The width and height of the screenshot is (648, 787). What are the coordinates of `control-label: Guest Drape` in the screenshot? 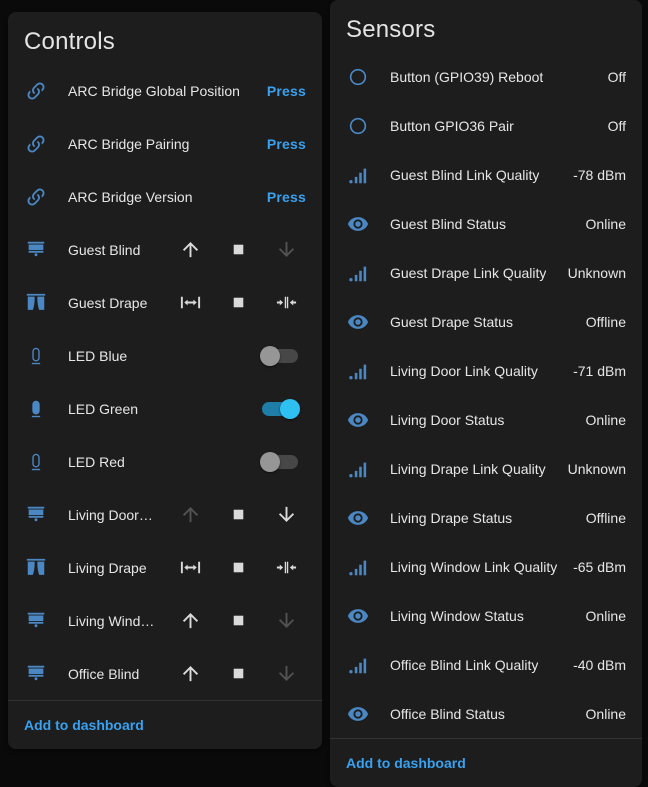 It's located at (108, 302).